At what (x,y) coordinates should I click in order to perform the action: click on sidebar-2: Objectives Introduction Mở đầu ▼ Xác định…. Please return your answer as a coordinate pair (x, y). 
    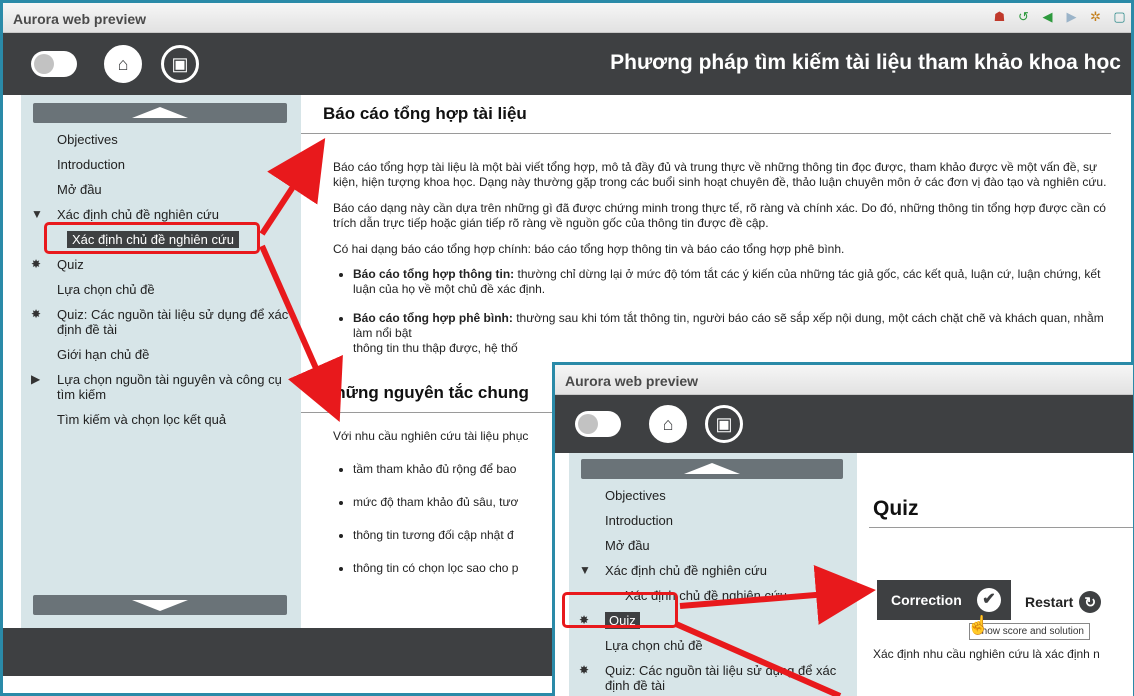
    Looking at the image, I should click on (713, 574).